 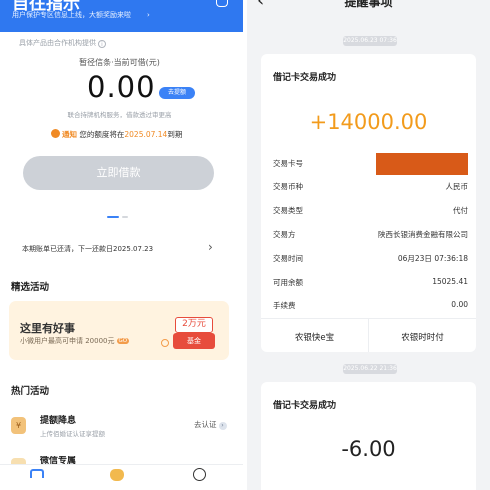 I want to click on promo-subtitle: 小微用户最高可申请 20000元 GO, so click(x=75, y=341).